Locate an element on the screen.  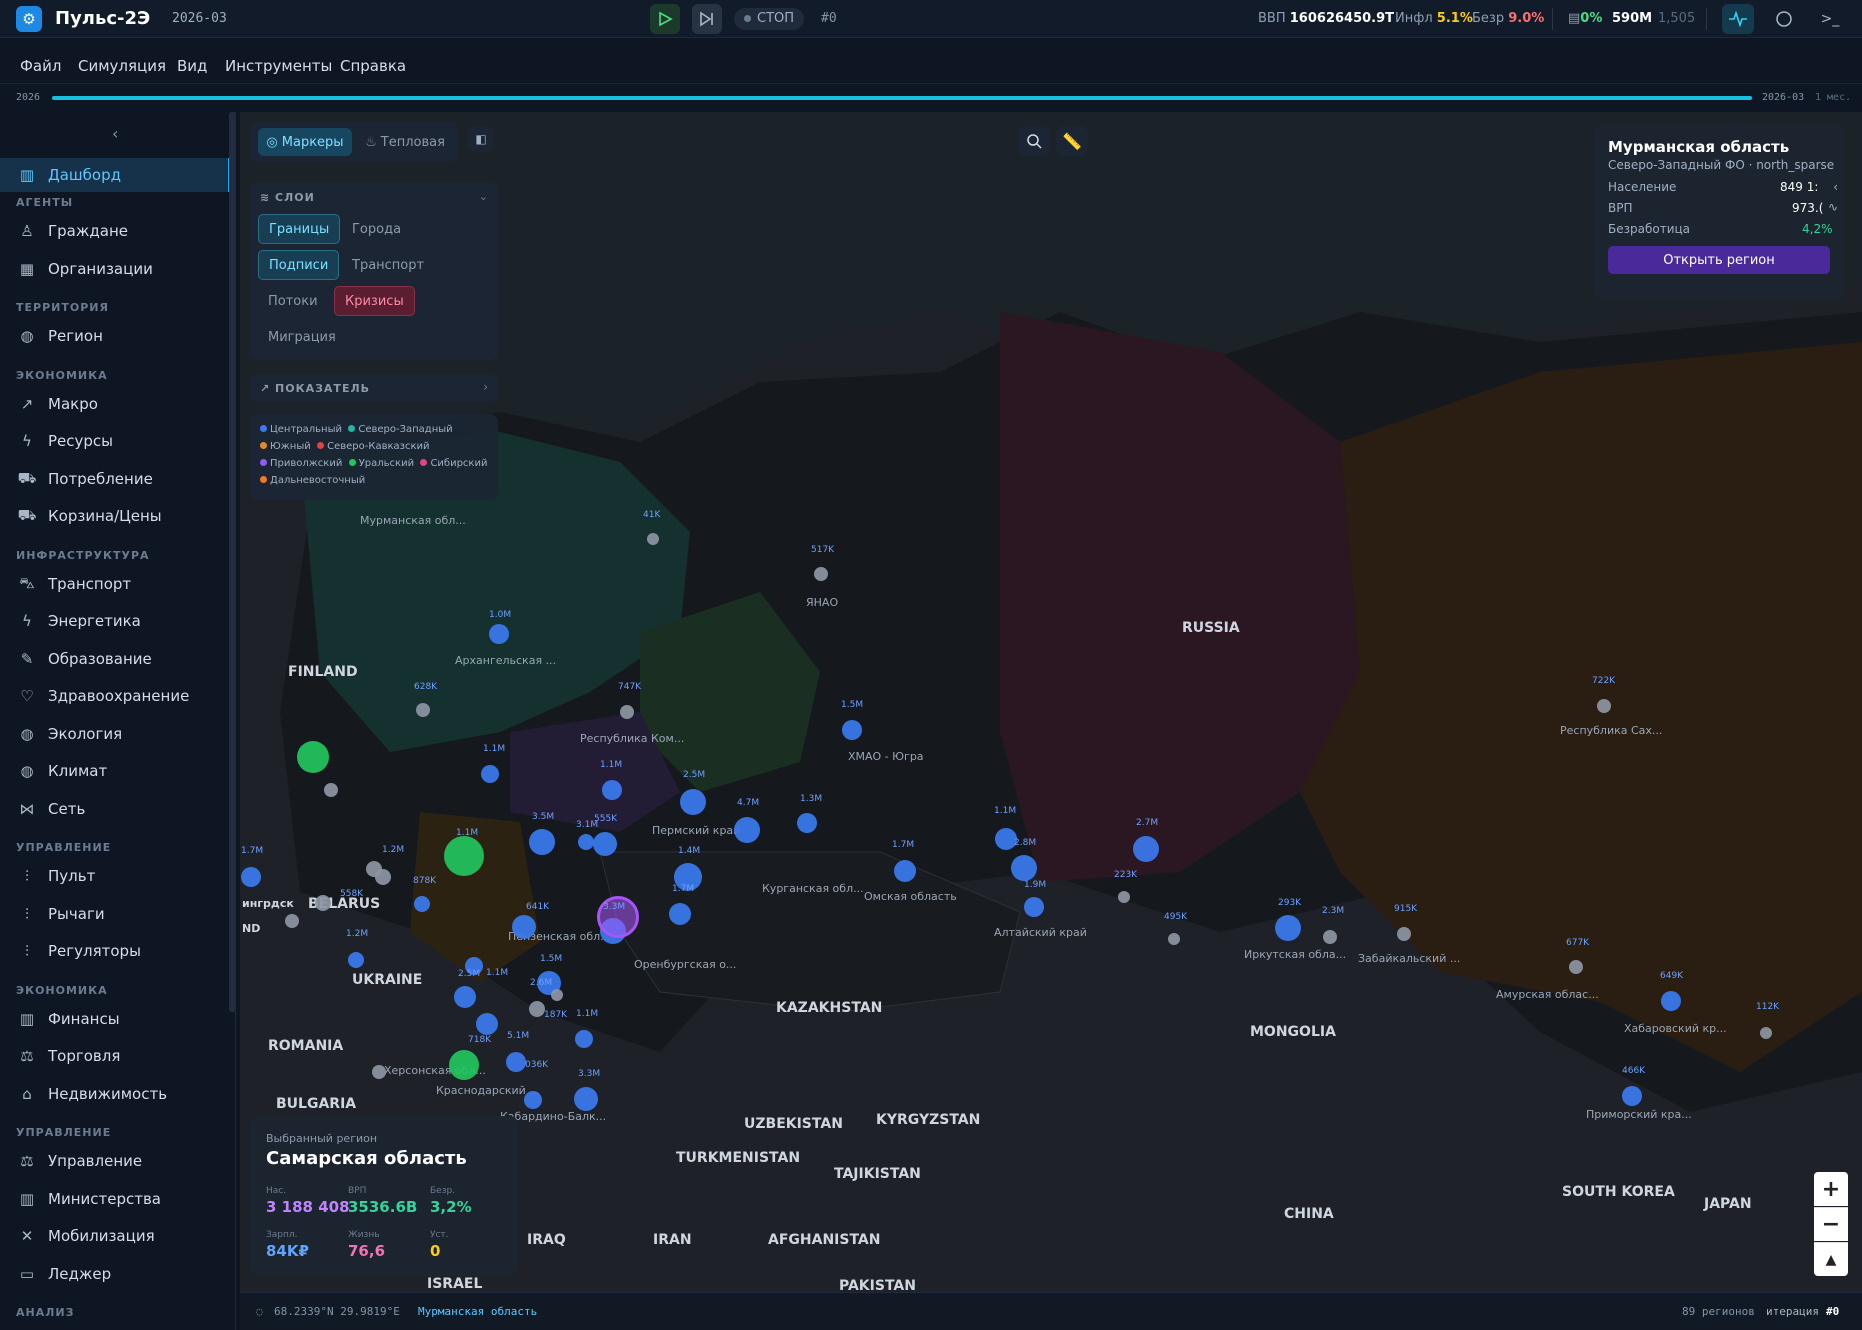
sidebar-item: ▥ Финансы is located at coordinates (115, 1019).